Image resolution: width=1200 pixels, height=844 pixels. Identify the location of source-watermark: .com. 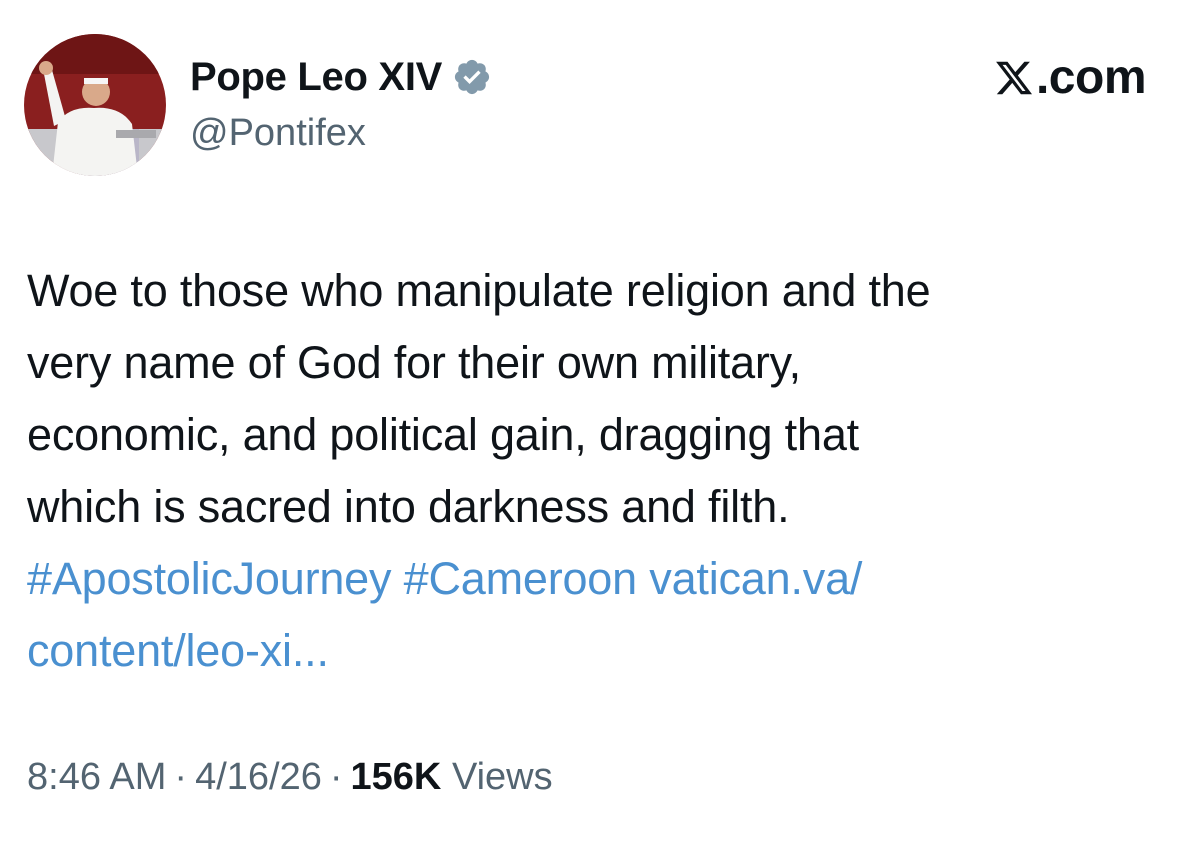
(1070, 77).